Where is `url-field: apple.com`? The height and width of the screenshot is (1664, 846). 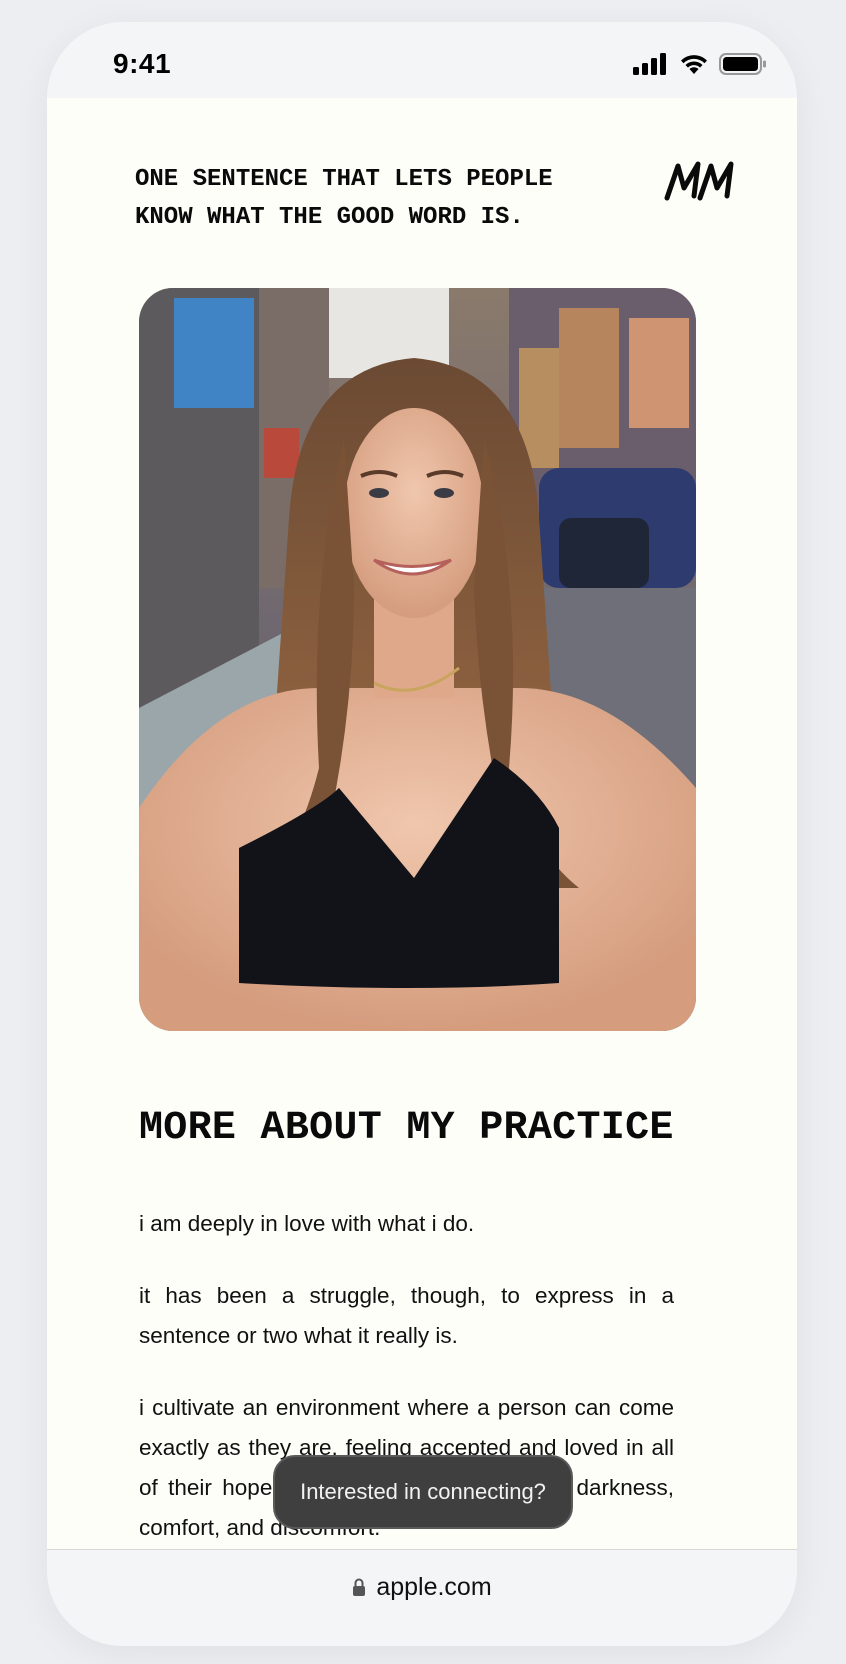
url-field: apple.com is located at coordinates (422, 1587).